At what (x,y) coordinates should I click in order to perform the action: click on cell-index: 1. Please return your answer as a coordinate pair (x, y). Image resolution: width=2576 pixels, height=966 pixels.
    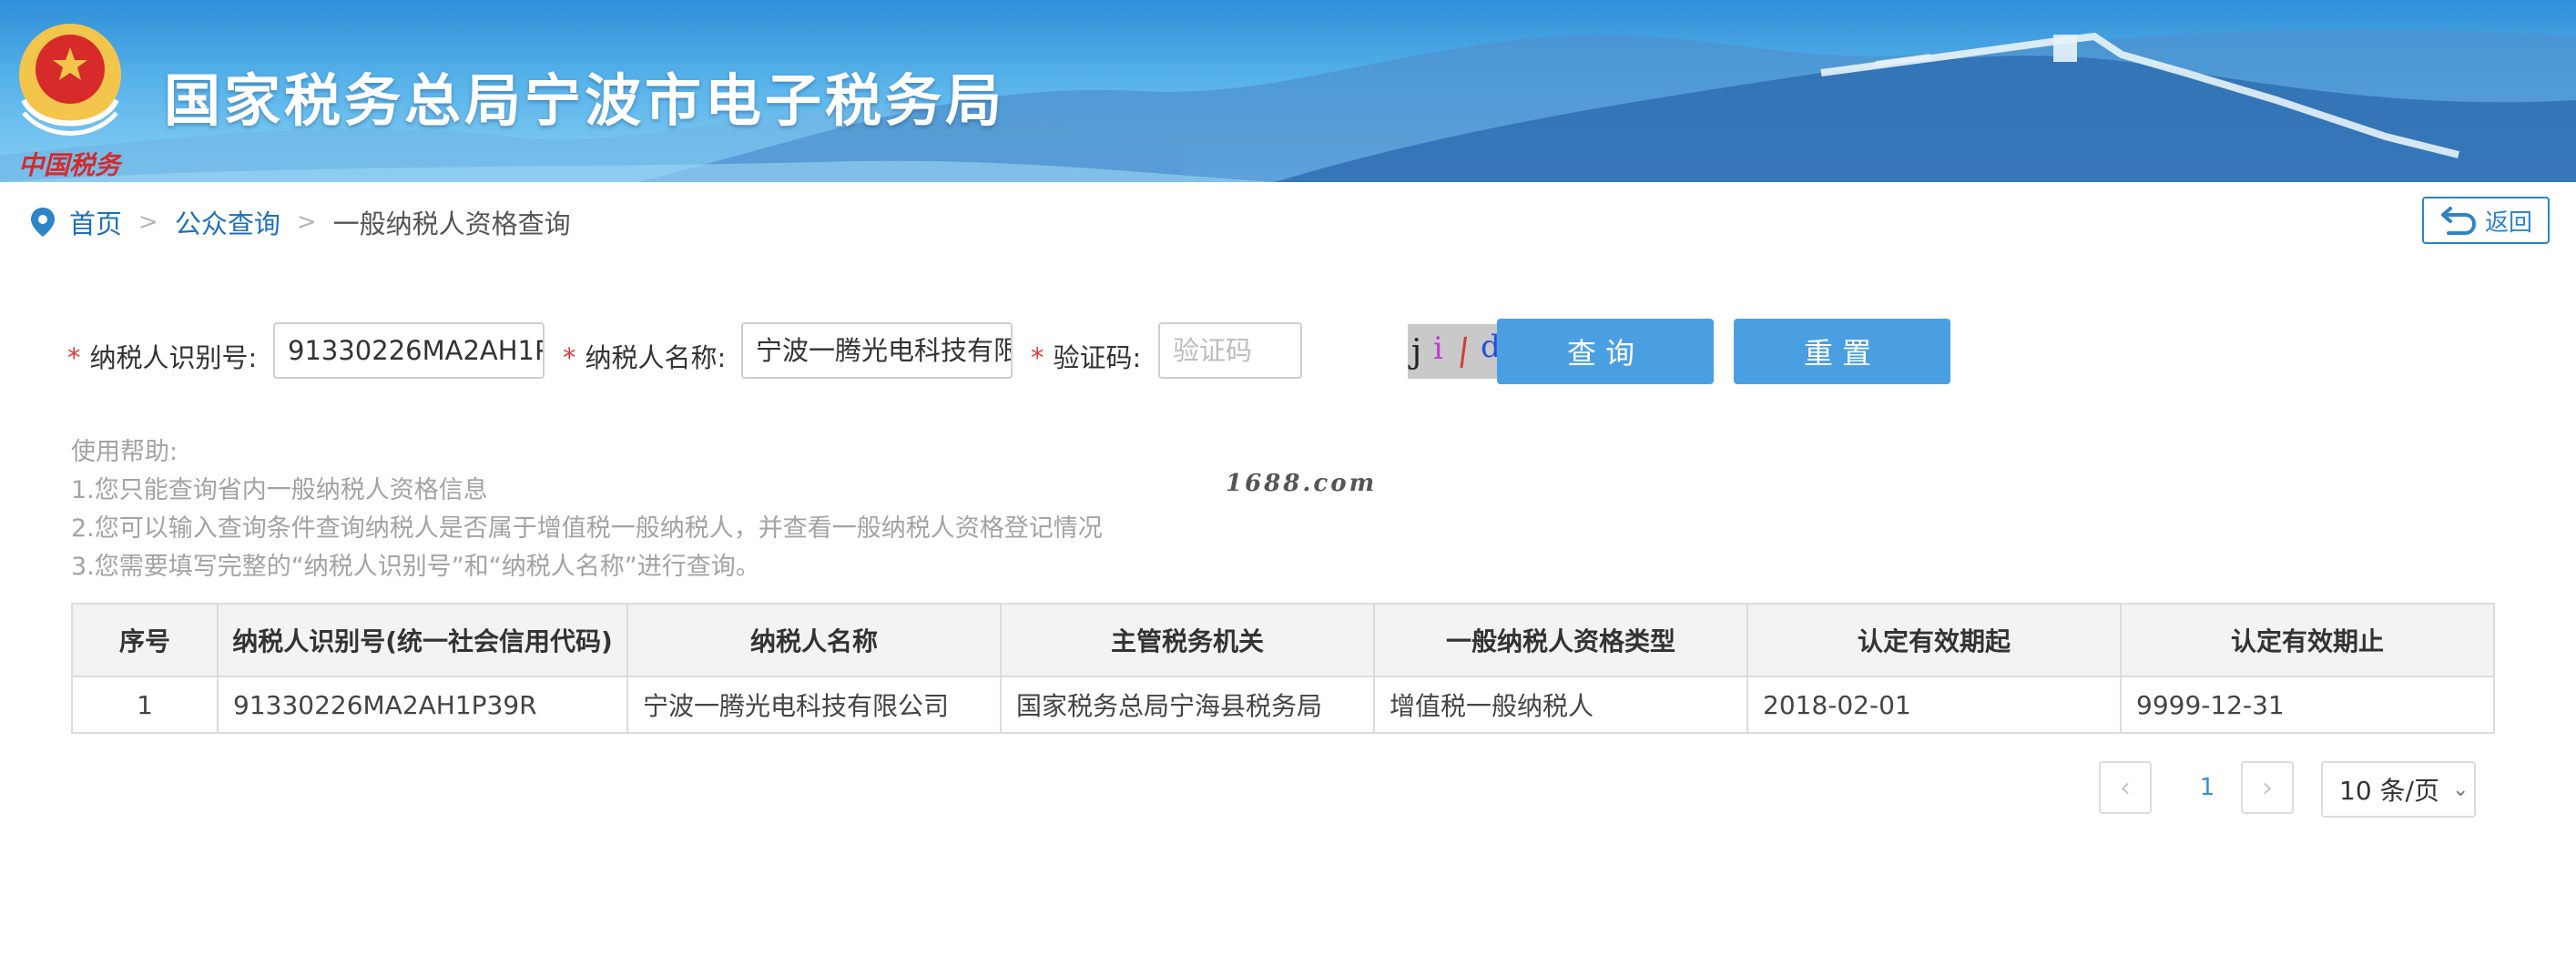
    Looking at the image, I should click on (145, 705).